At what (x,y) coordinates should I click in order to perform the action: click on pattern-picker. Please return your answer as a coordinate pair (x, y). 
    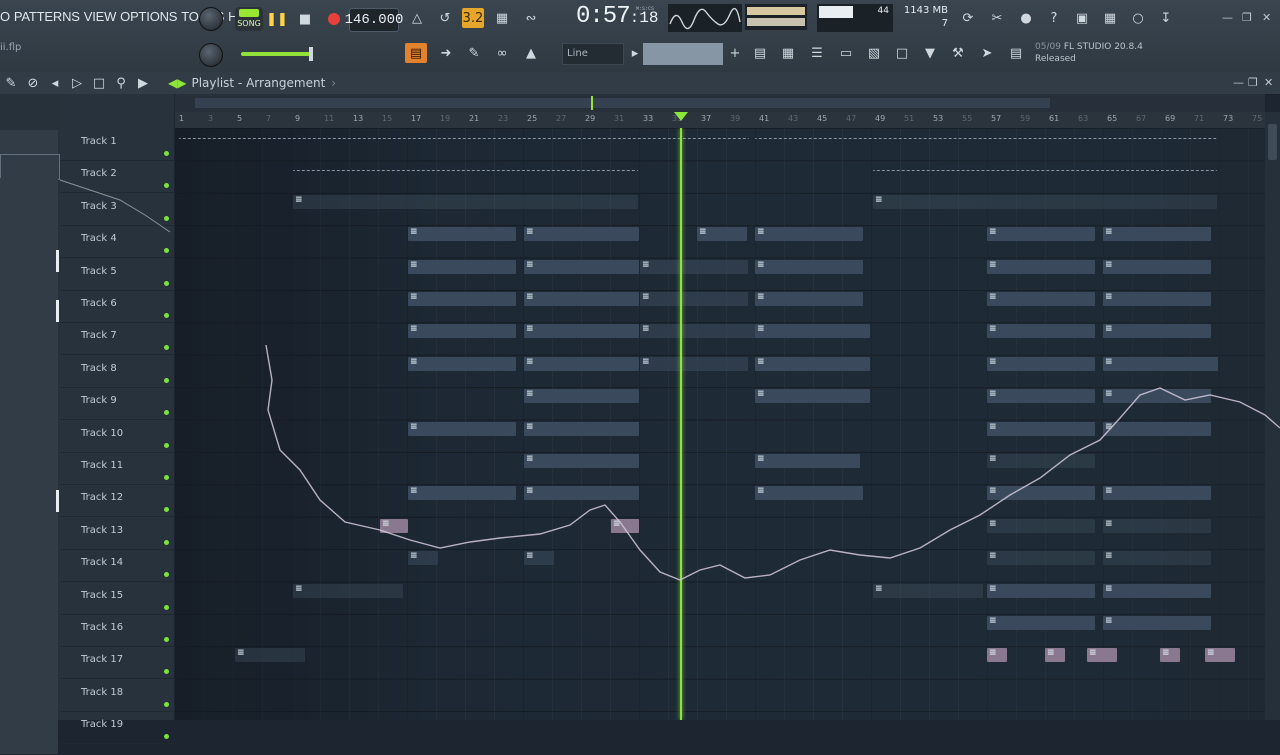
    Looking at the image, I should click on (30, 424).